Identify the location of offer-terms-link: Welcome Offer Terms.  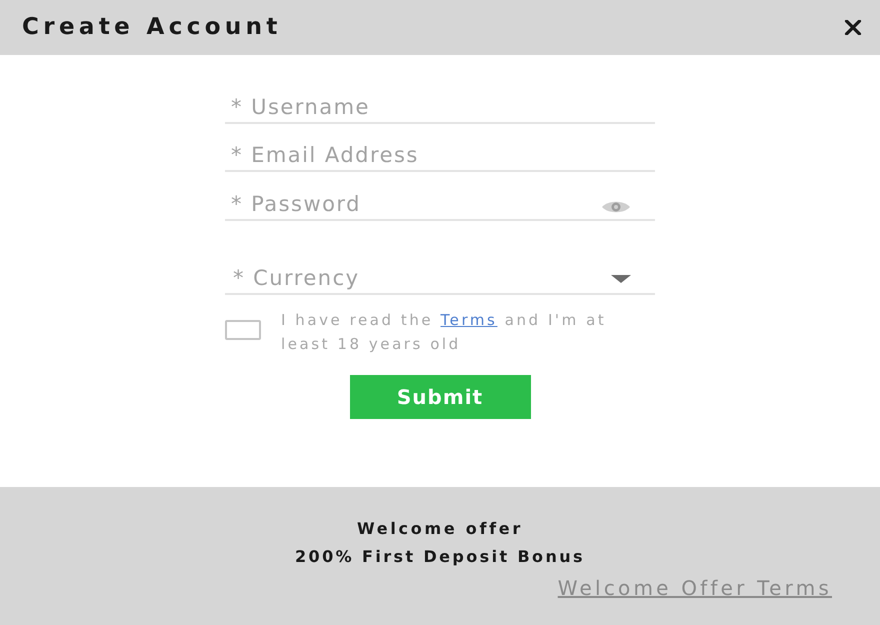
(695, 588).